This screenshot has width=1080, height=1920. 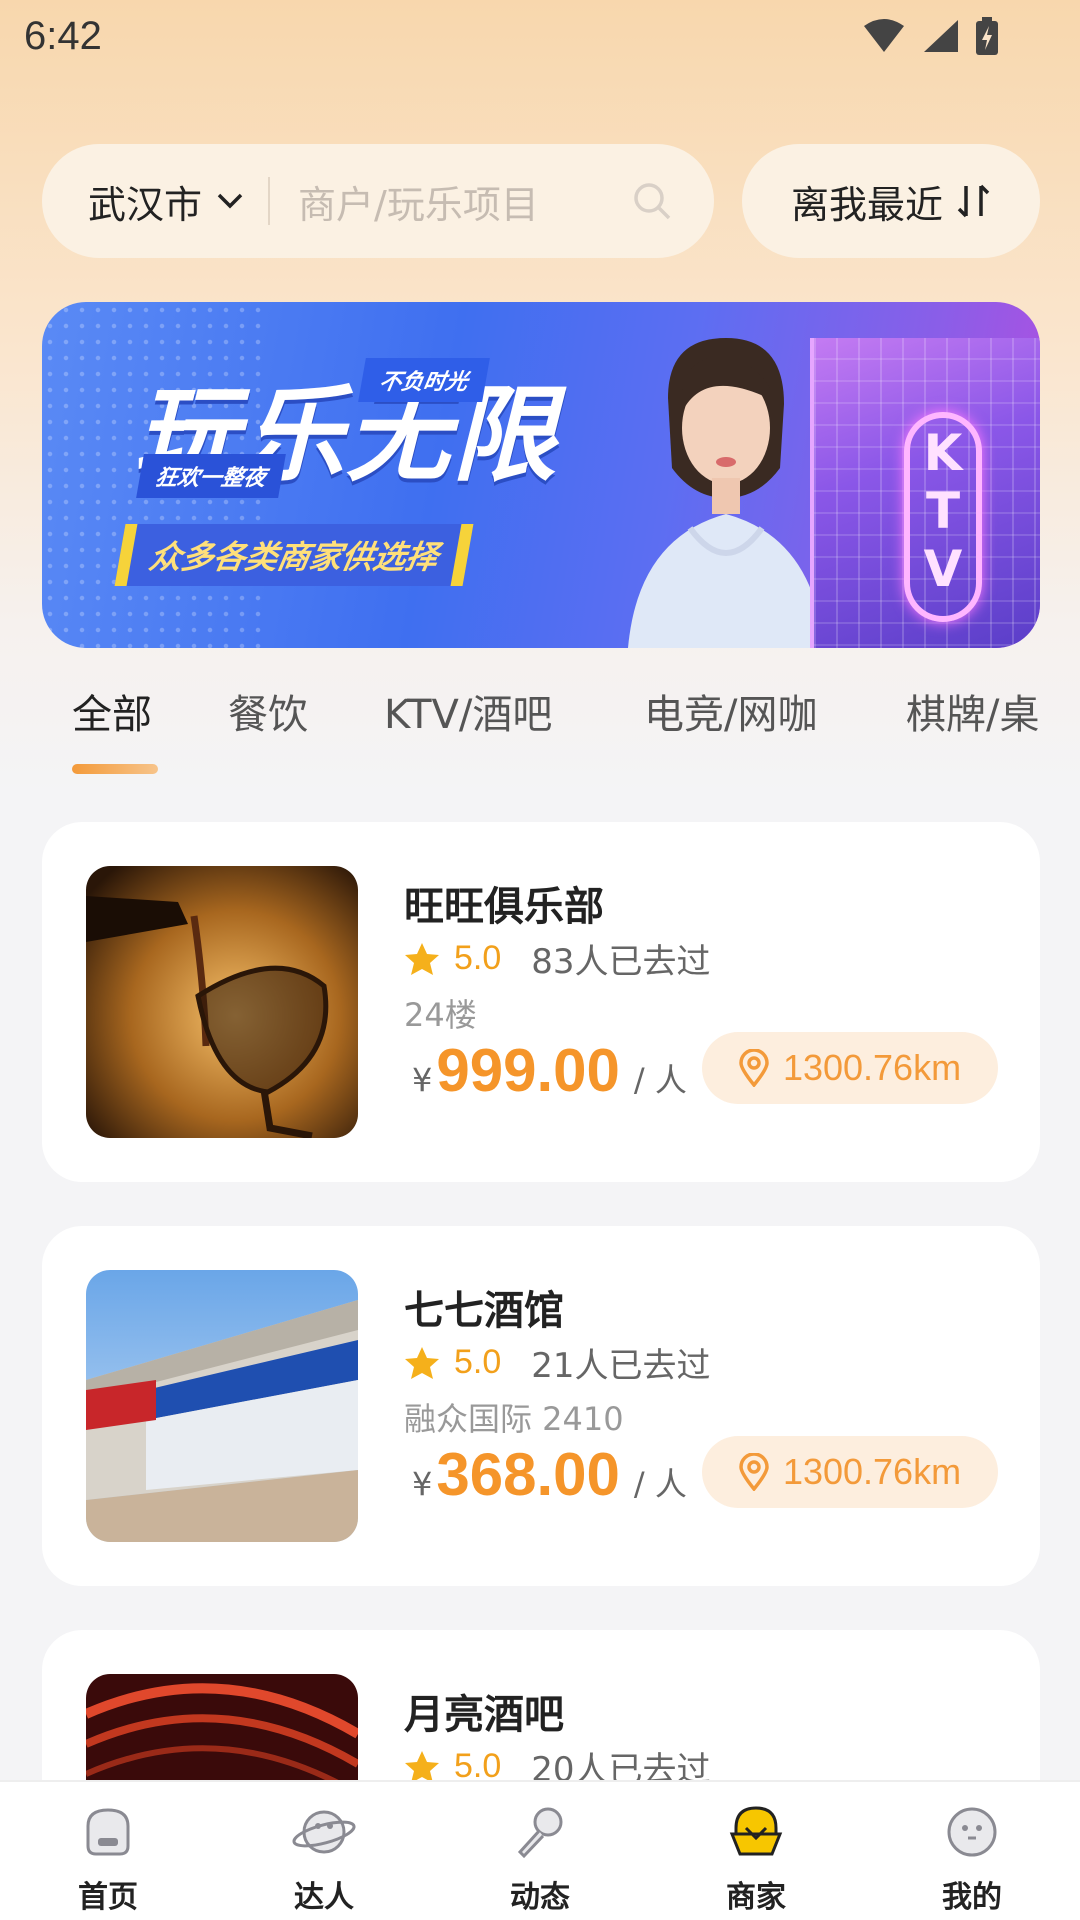 I want to click on price-value: 368.00, so click(x=528, y=1474).